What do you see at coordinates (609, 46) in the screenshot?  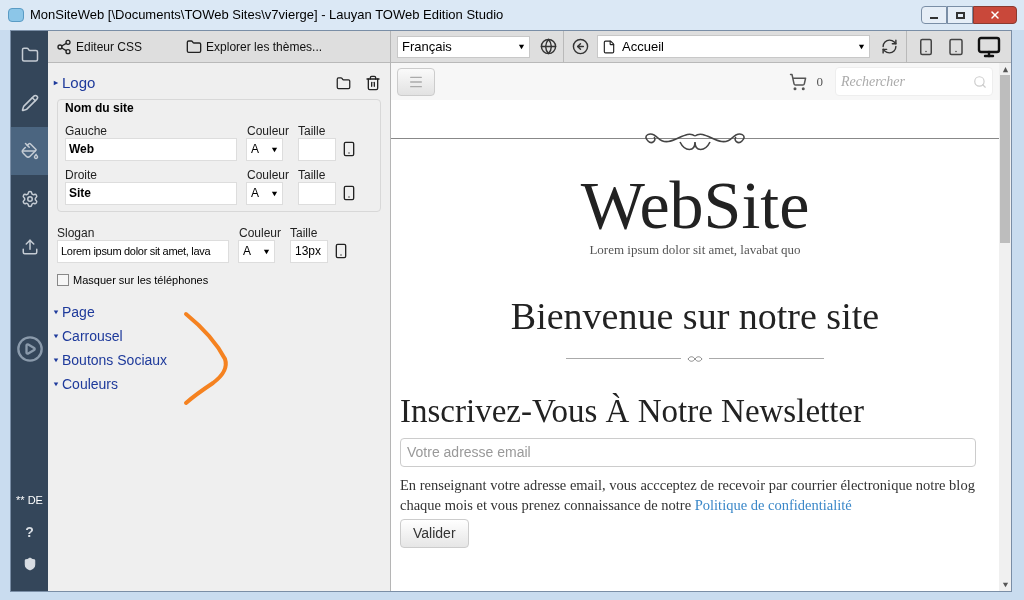 I see `page-icon` at bounding box center [609, 46].